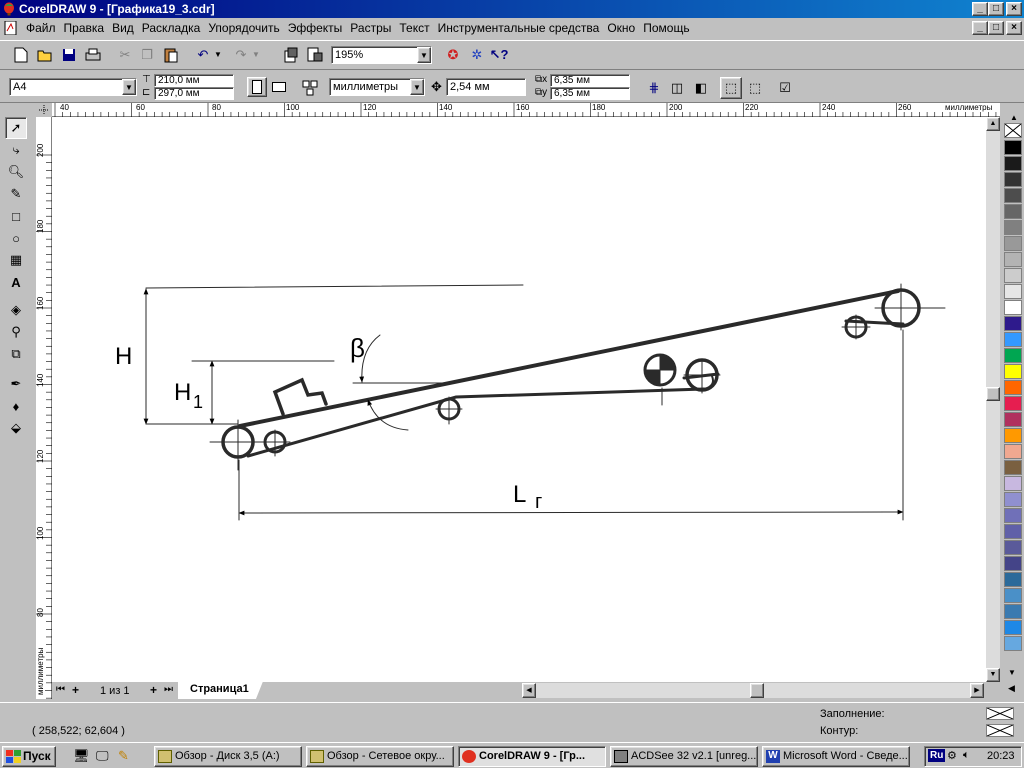 Image resolution: width=1024 pixels, height=768 pixels. What do you see at coordinates (590, 80) in the screenshot?
I see `duplicate-x-field: 6,35 мм` at bounding box center [590, 80].